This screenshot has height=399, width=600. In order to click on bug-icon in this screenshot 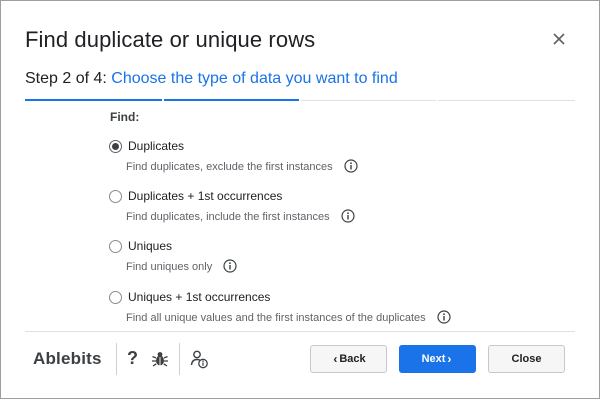, I will do `click(160, 359)`.